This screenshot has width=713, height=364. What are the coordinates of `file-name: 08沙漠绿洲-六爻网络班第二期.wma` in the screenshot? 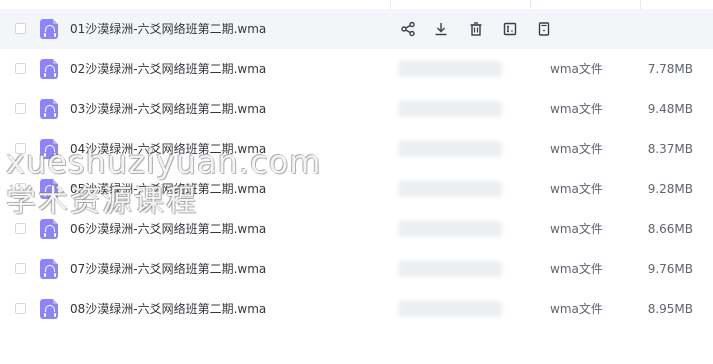 It's located at (168, 309).